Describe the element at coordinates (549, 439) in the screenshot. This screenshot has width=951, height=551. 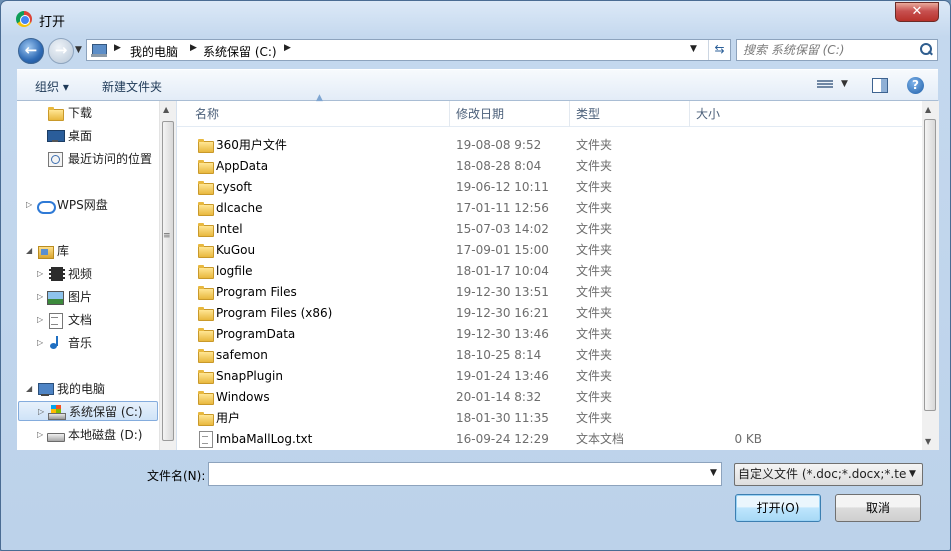
I see `file-row: ImbaMallLog.txt 16-09-24 12:29 文本文档 0 KB` at that location.